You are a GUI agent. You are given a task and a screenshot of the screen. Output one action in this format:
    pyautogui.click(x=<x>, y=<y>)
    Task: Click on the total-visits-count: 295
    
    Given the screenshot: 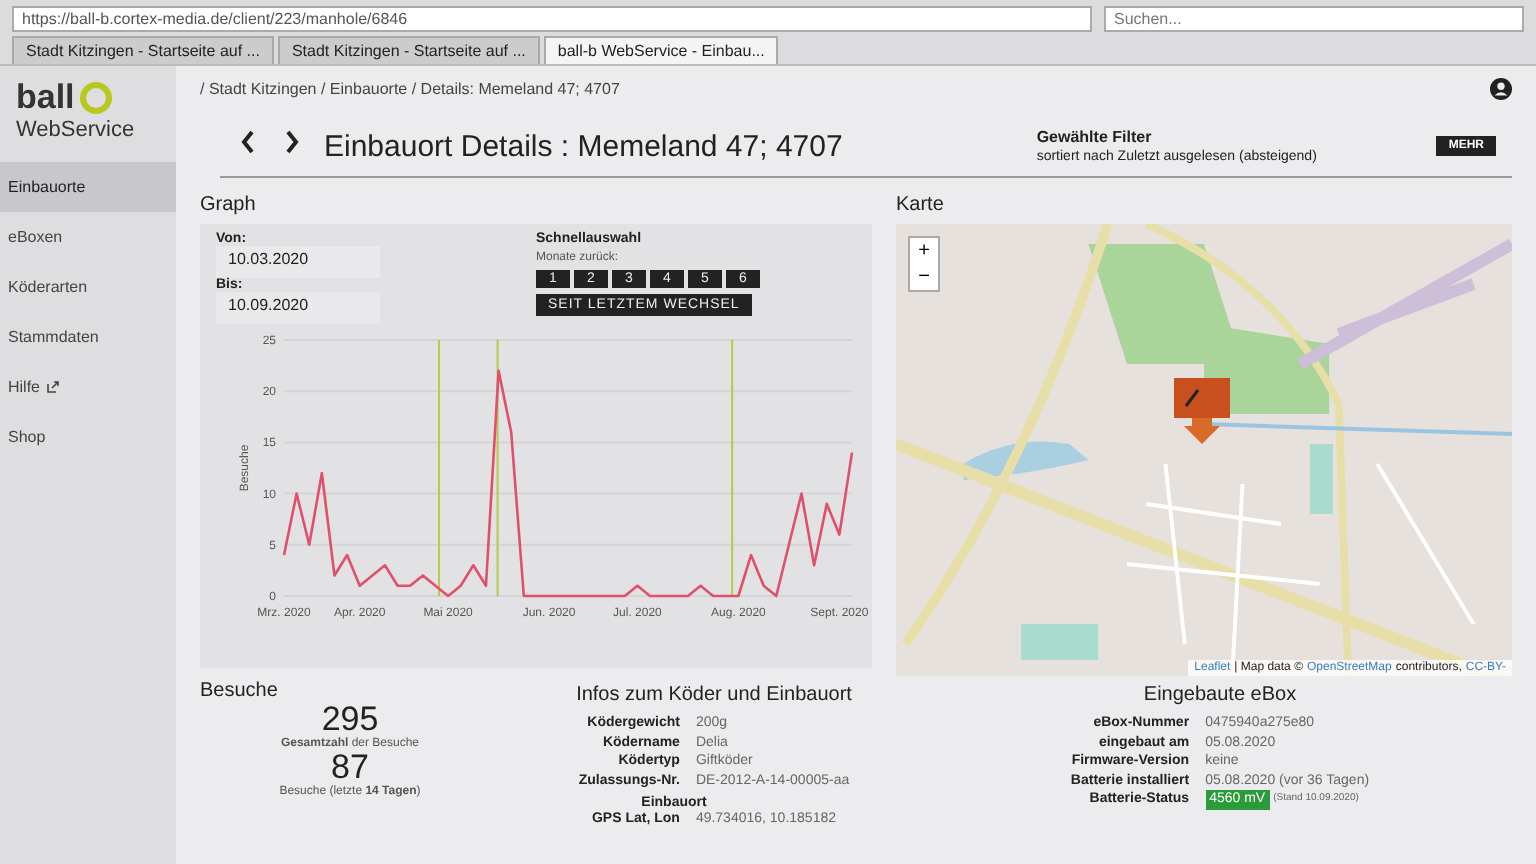 What is the action you would take?
    pyautogui.click(x=350, y=720)
    